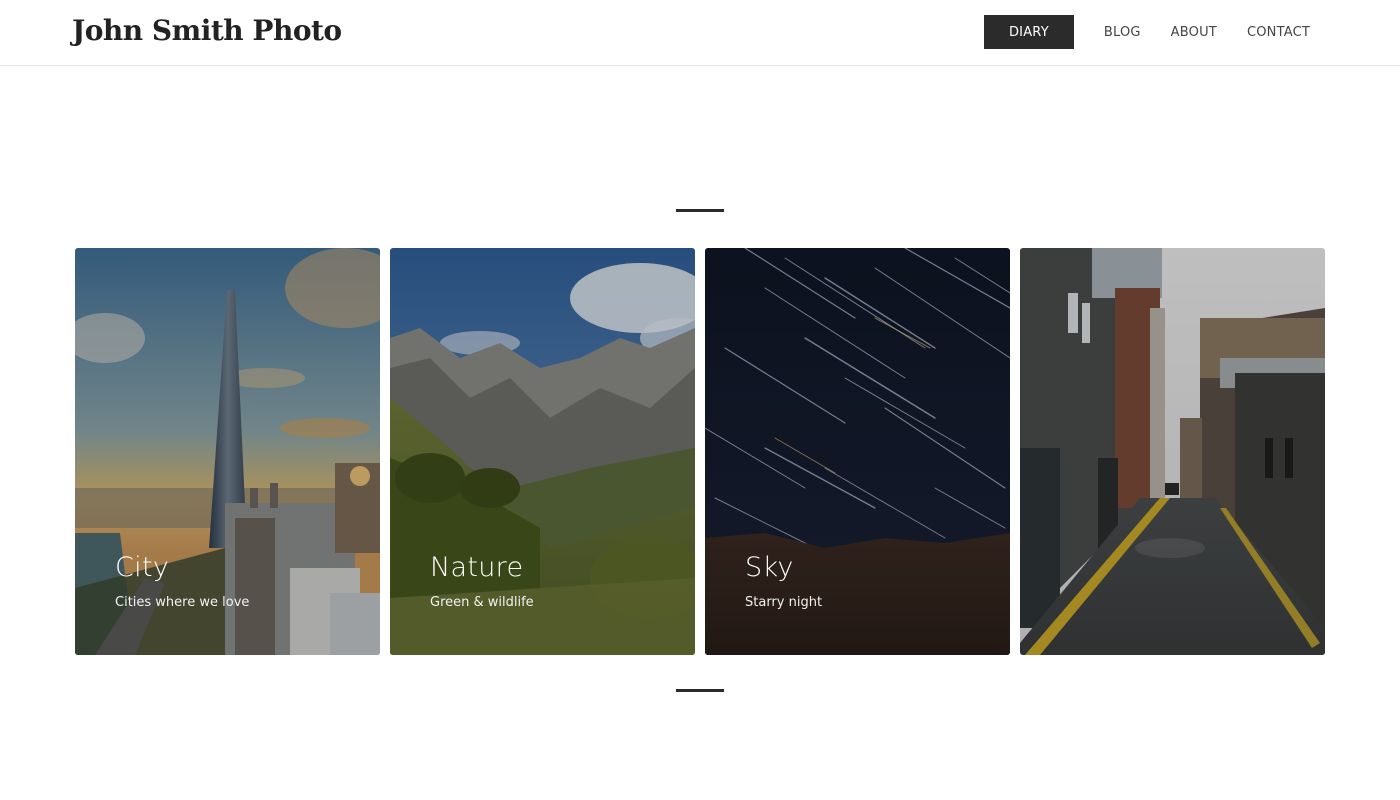 This screenshot has height=800, width=1400. Describe the element at coordinates (207, 30) in the screenshot. I see `site-logo: John Smith Photo` at that location.